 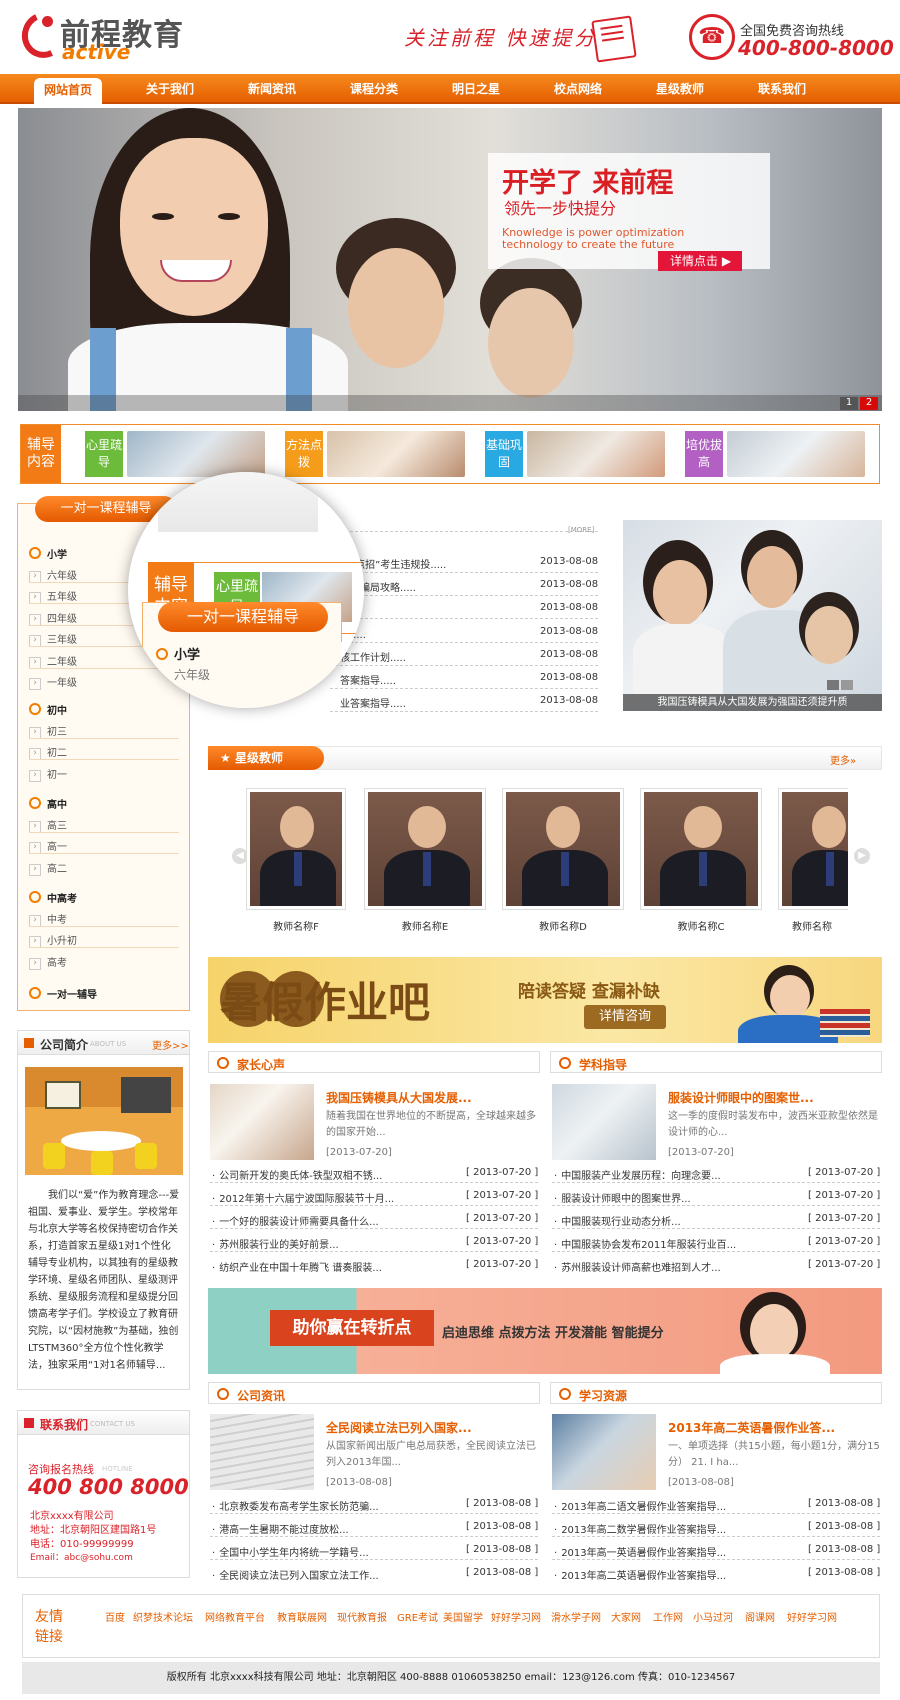 I want to click on teacher-card: 教师名称C, so click(x=701, y=860).